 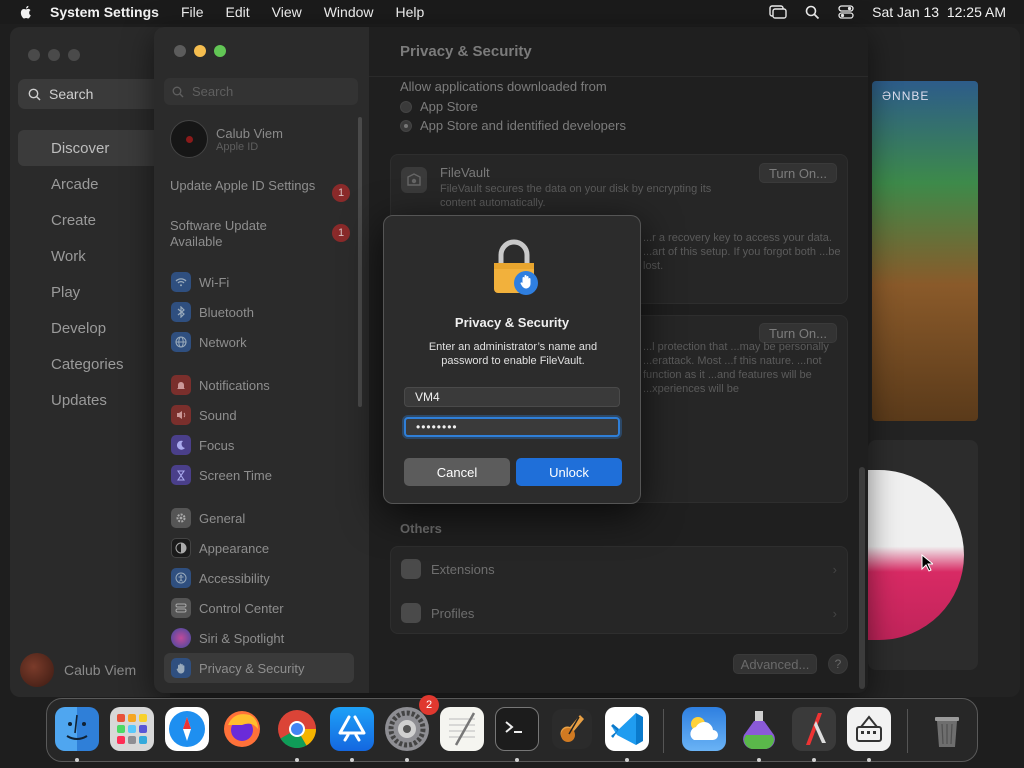 What do you see at coordinates (297, 729) in the screenshot?
I see `dock-chrome-icon` at bounding box center [297, 729].